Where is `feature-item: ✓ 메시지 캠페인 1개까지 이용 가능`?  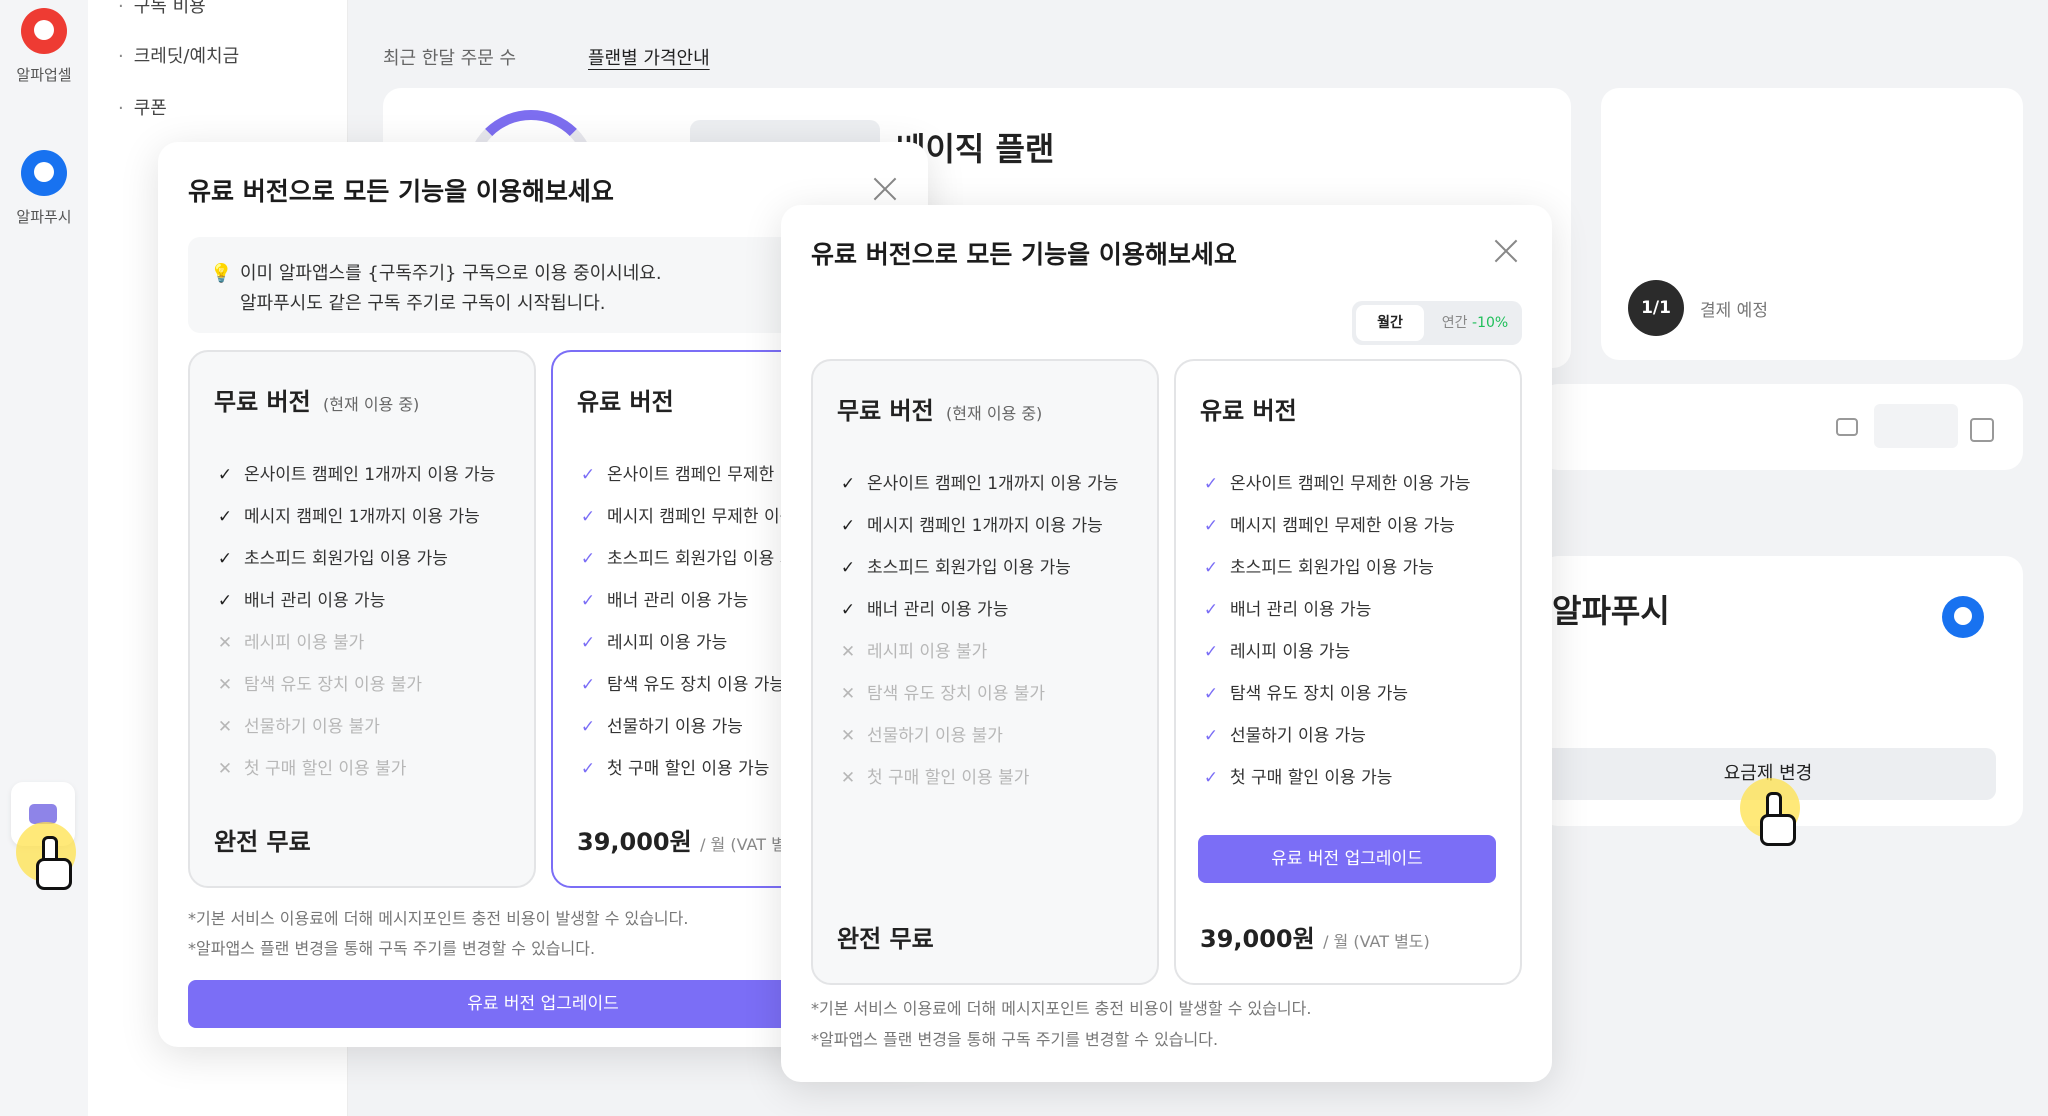 feature-item: ✓ 메시지 캠페인 1개까지 이용 가능 is located at coordinates (970, 523).